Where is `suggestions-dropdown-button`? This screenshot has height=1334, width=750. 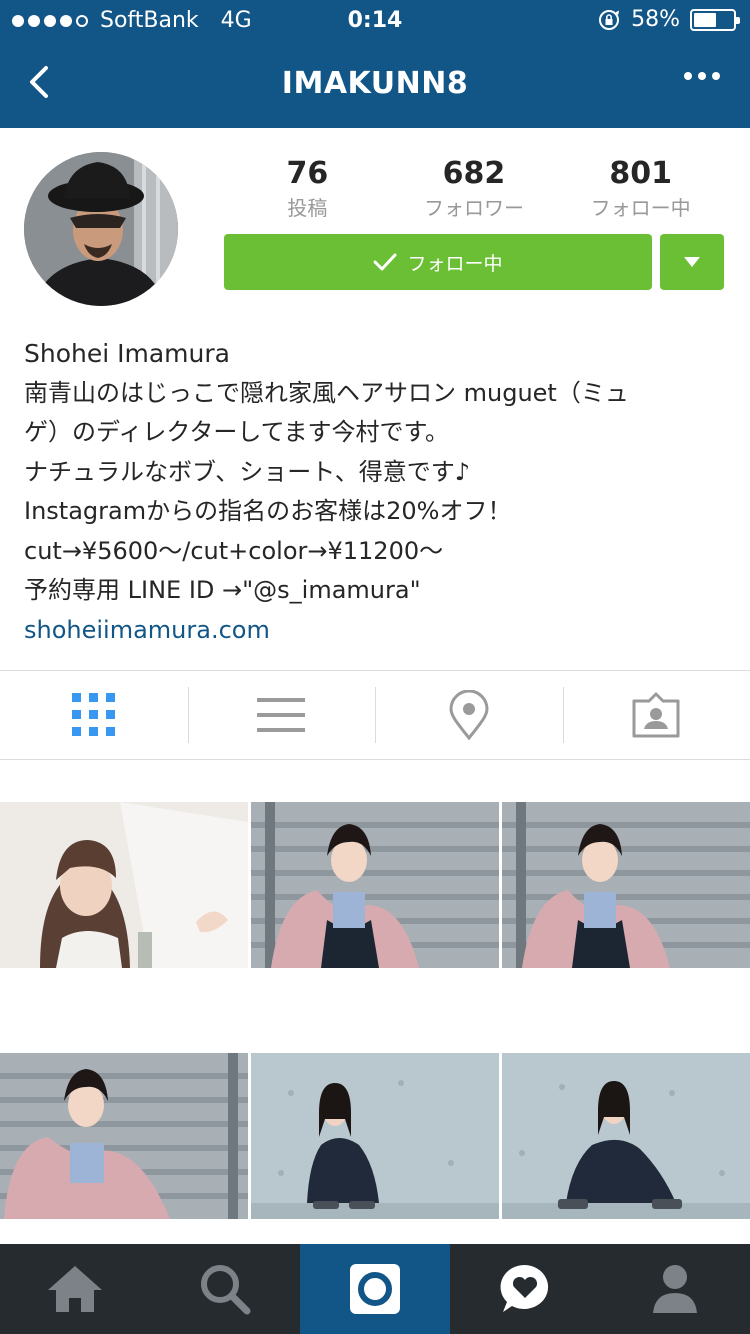
suggestions-dropdown-button is located at coordinates (692, 262).